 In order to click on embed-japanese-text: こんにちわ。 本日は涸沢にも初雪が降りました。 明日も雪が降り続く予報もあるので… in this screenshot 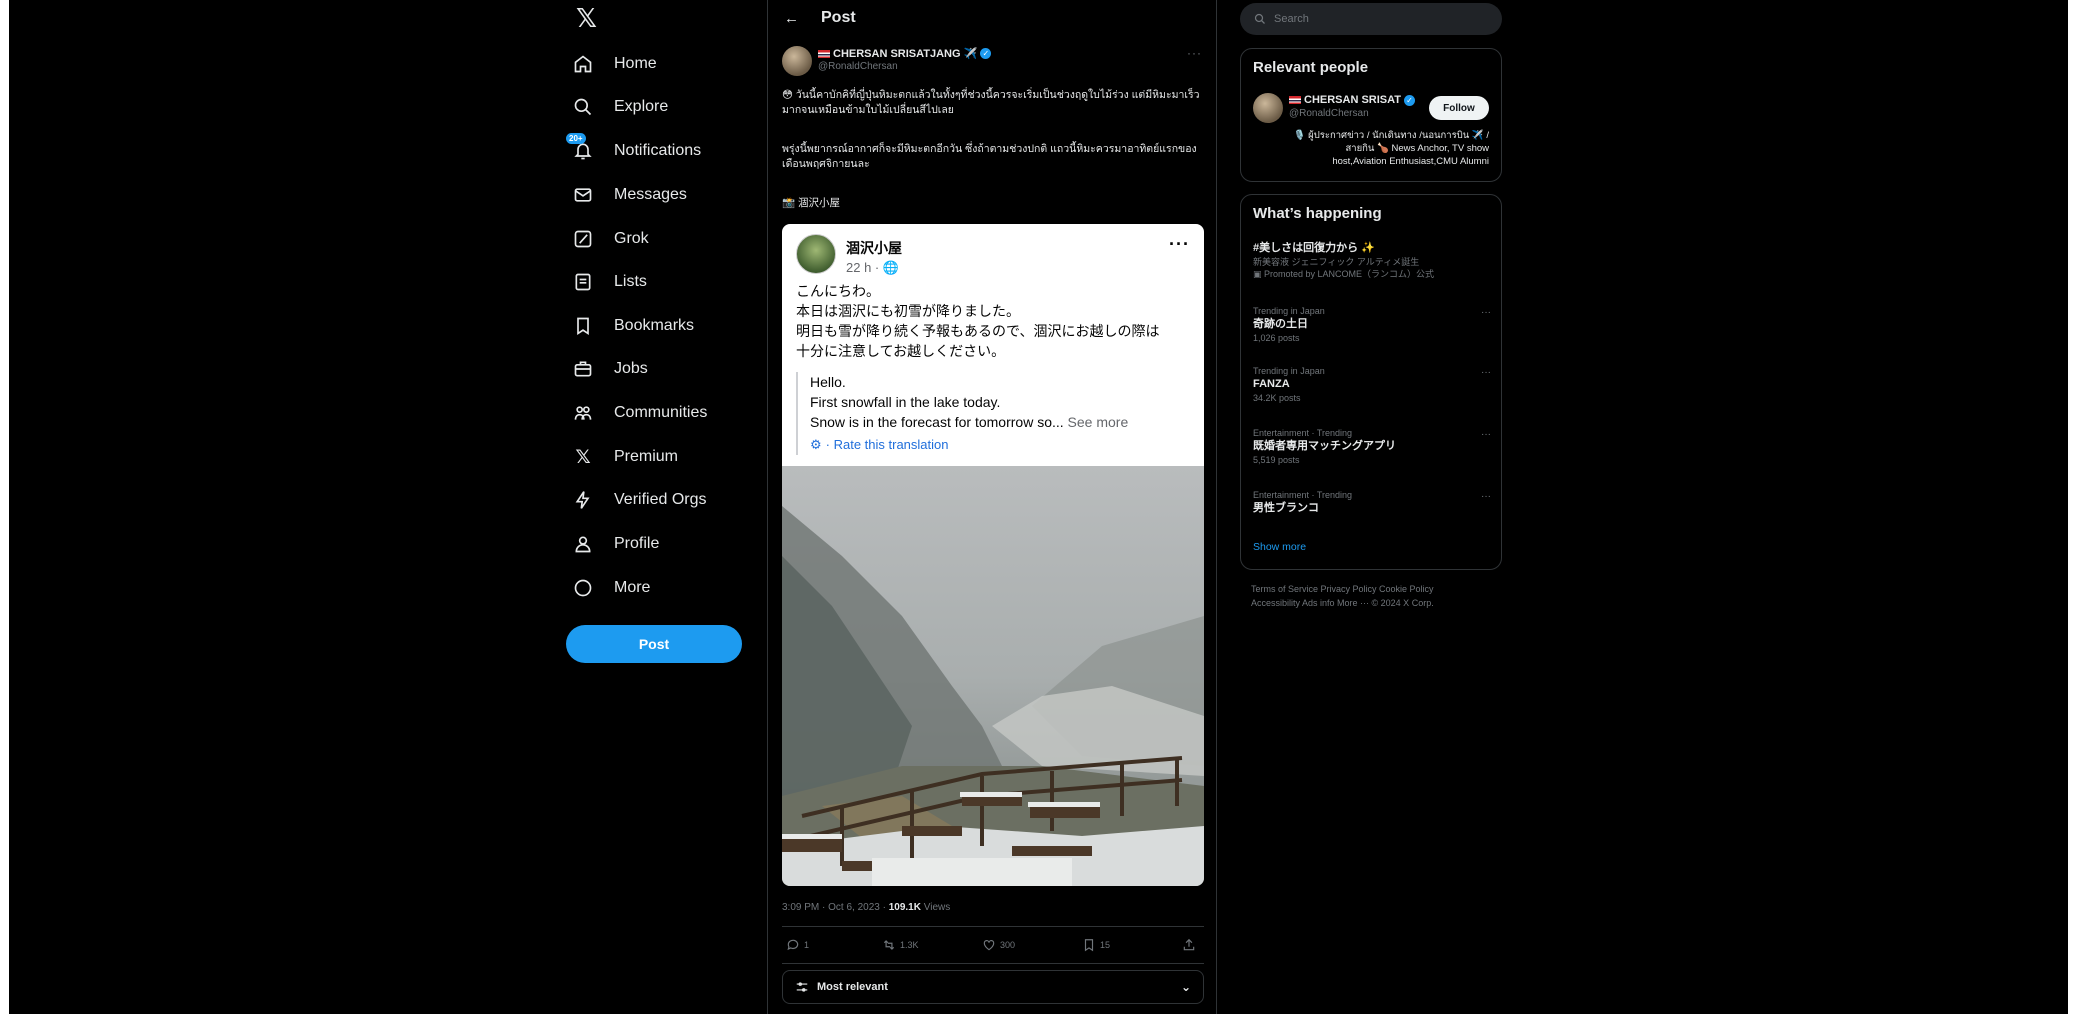, I will do `click(996, 322)`.